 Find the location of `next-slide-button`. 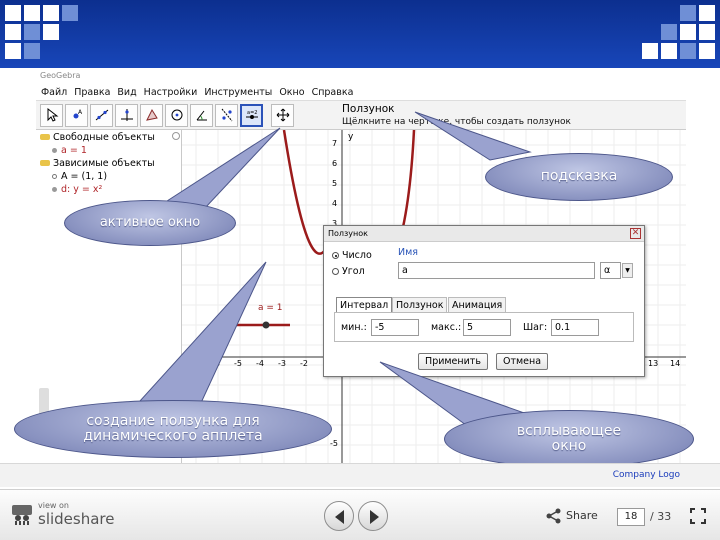

next-slide-button is located at coordinates (373, 516).